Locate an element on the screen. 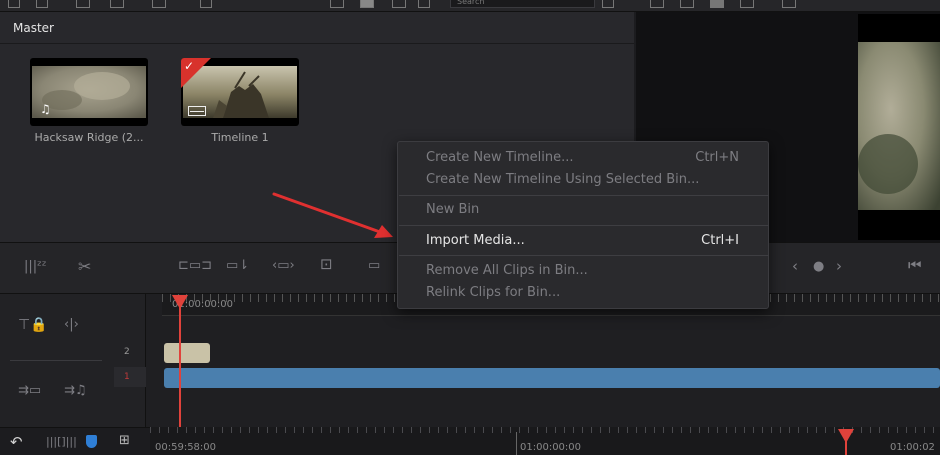  scissors-icon: ✂ is located at coordinates (84, 267).